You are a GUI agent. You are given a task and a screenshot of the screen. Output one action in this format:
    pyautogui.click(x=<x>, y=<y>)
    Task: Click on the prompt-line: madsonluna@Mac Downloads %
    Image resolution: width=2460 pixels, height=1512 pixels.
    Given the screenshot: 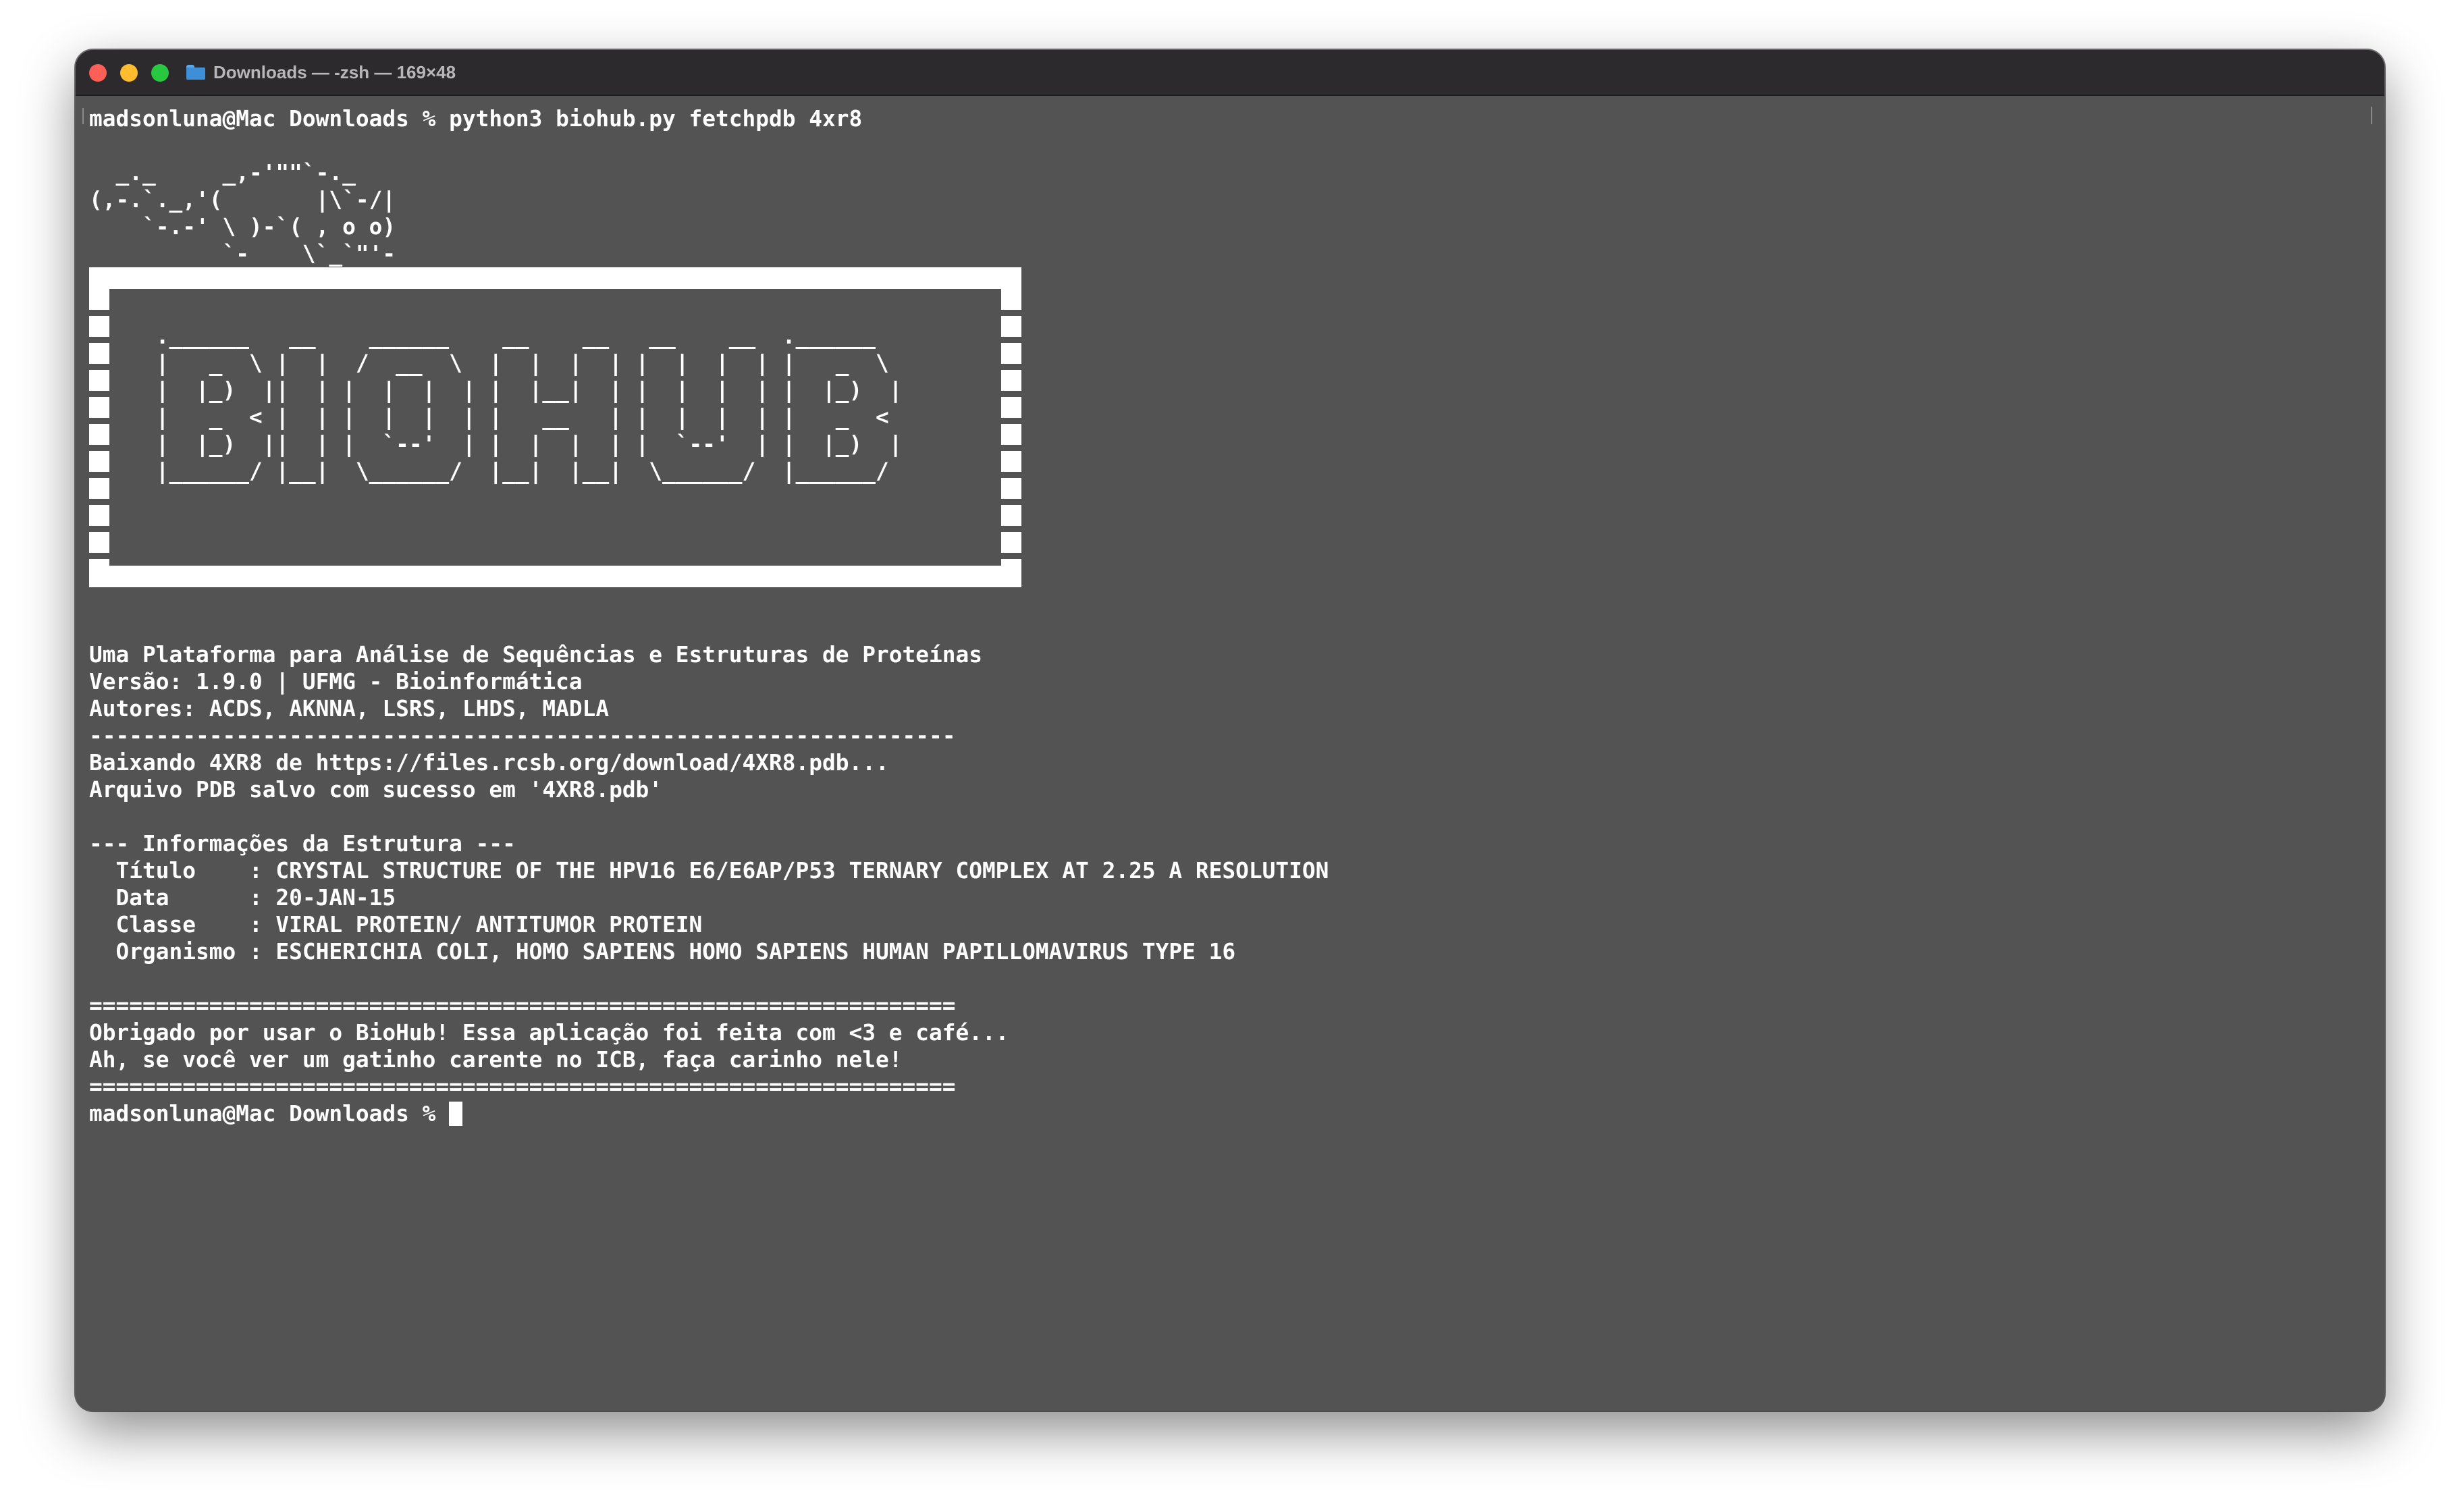 What is the action you would take?
    pyautogui.click(x=1230, y=1113)
    